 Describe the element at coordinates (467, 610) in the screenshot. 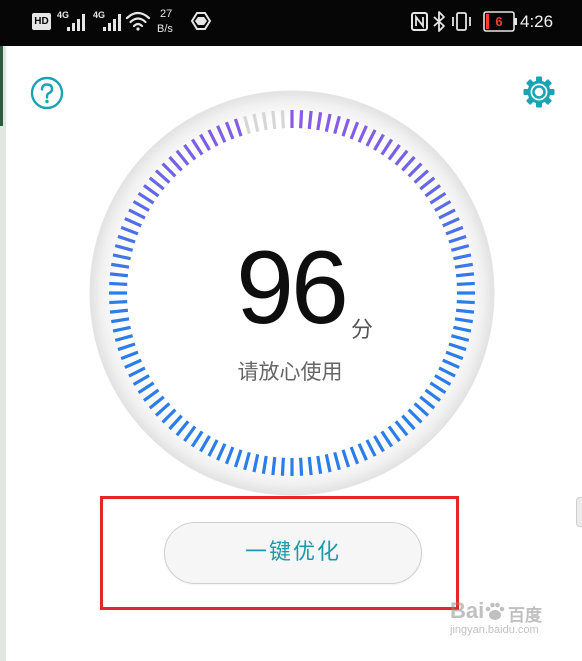

I see `watermark-brand: Bai` at that location.